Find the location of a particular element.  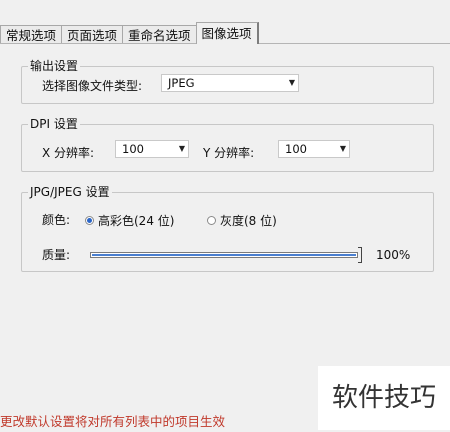

grayscale-8bit-label: 灰度(8 位) is located at coordinates (248, 221).